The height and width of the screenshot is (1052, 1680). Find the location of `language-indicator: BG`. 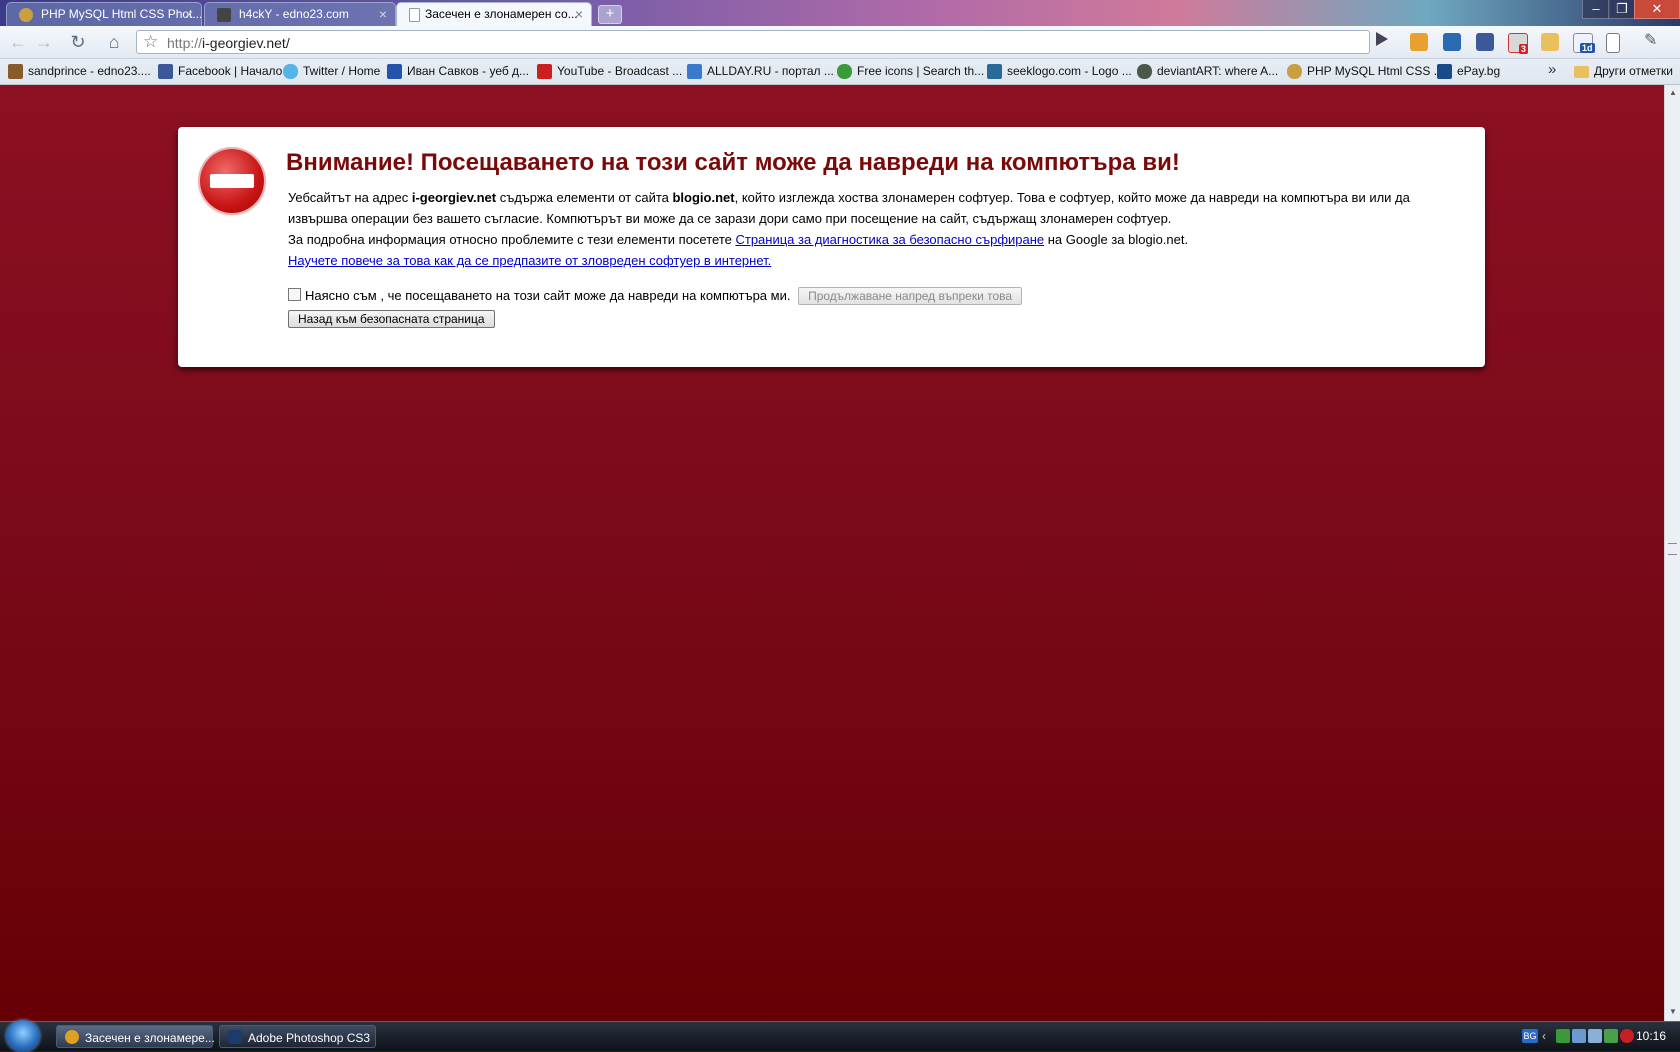

language-indicator: BG is located at coordinates (1530, 1036).